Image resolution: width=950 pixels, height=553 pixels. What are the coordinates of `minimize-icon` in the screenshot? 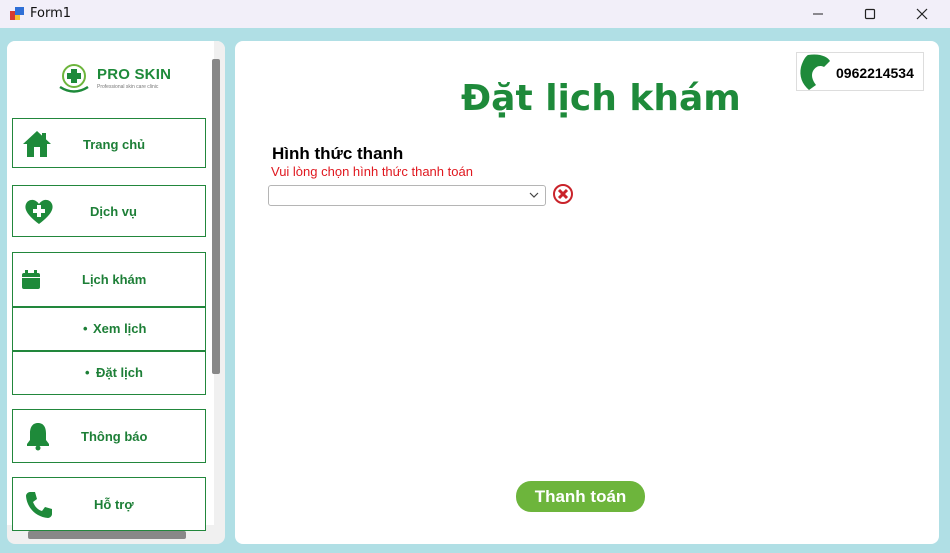 It's located at (818, 14).